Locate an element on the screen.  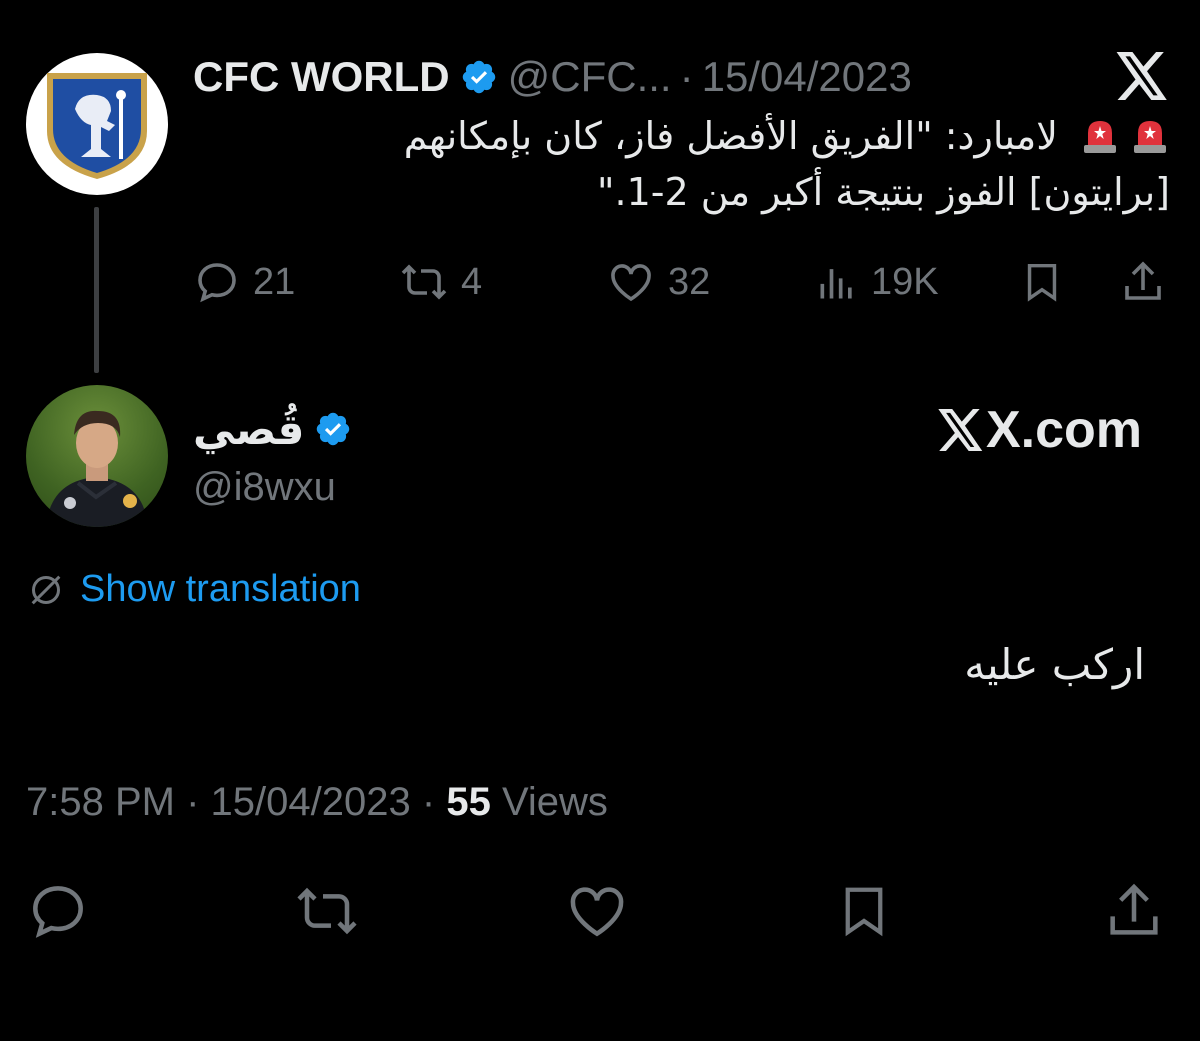
reply-text: اركب عليه is located at coordinates (1054, 664).